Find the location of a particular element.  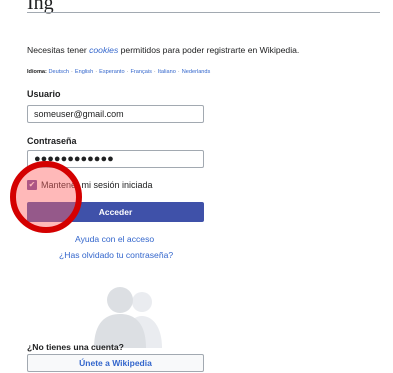

language-link-italiano: Italiano is located at coordinates (167, 72).